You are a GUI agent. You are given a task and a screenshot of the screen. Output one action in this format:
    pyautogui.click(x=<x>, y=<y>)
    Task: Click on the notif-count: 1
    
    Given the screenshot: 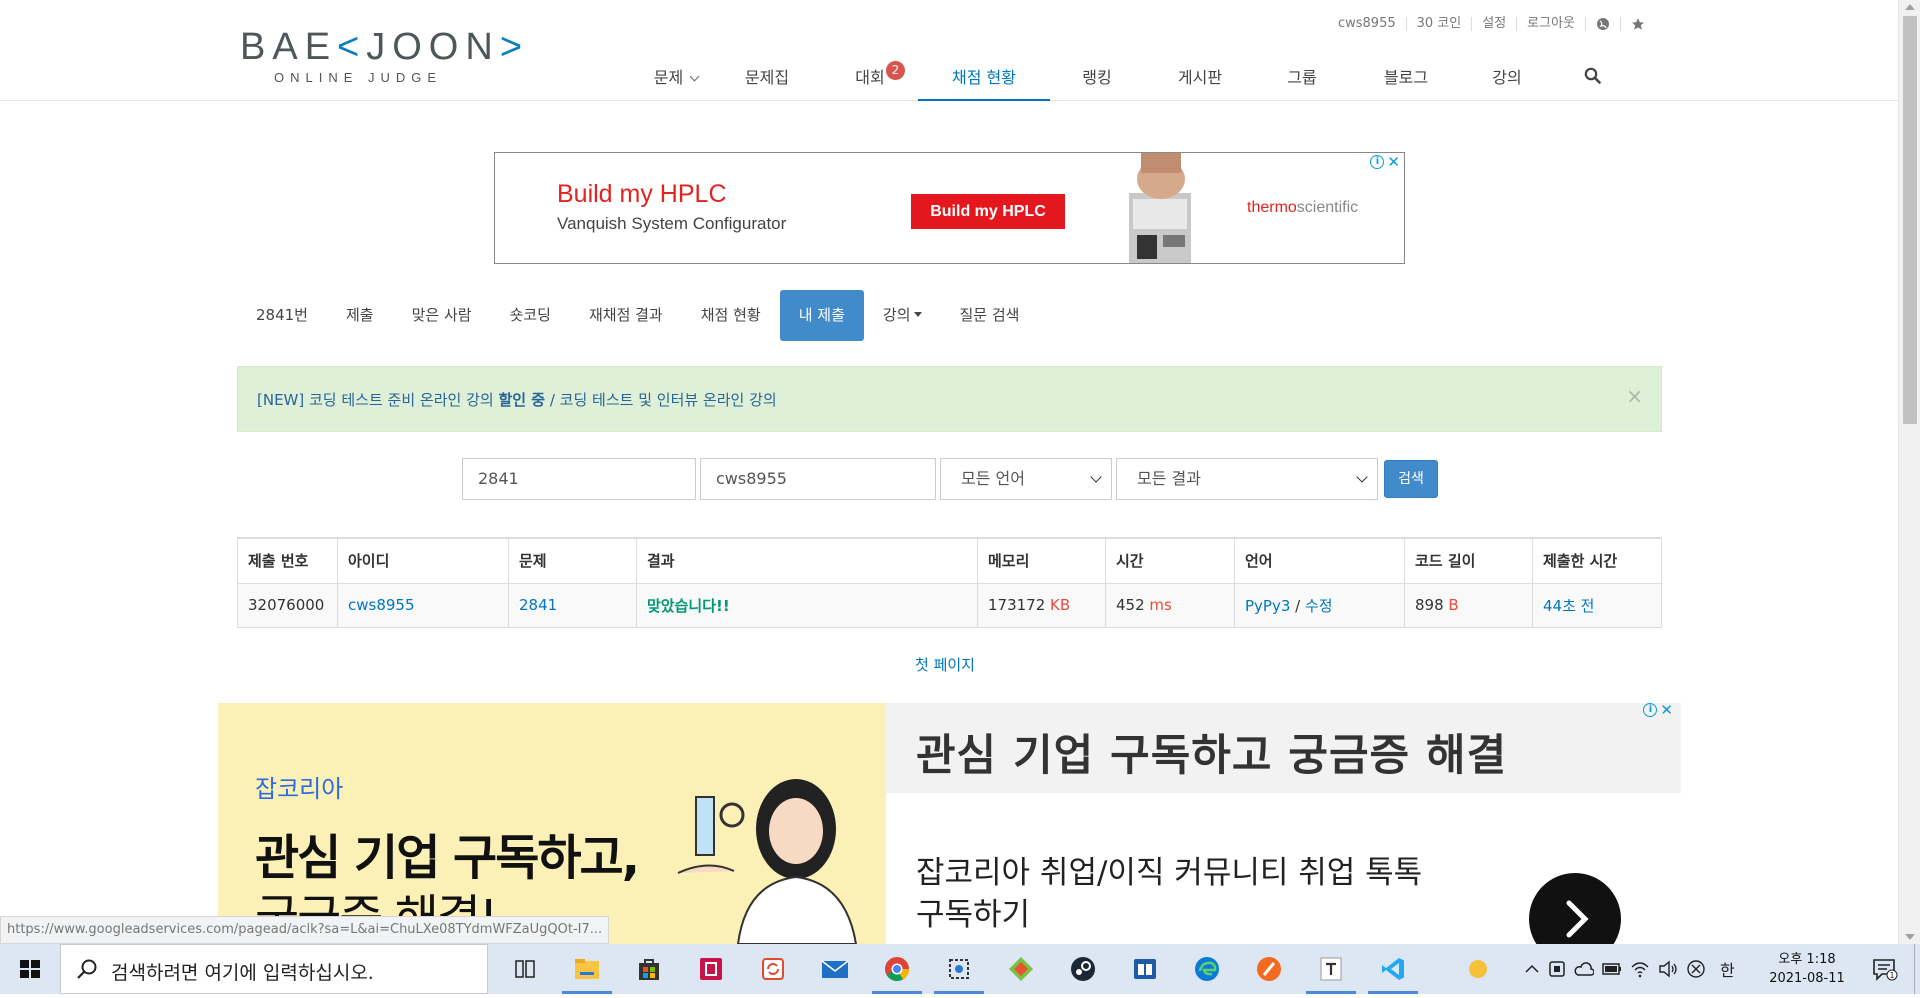 What is the action you would take?
    pyautogui.click(x=1891, y=975)
    